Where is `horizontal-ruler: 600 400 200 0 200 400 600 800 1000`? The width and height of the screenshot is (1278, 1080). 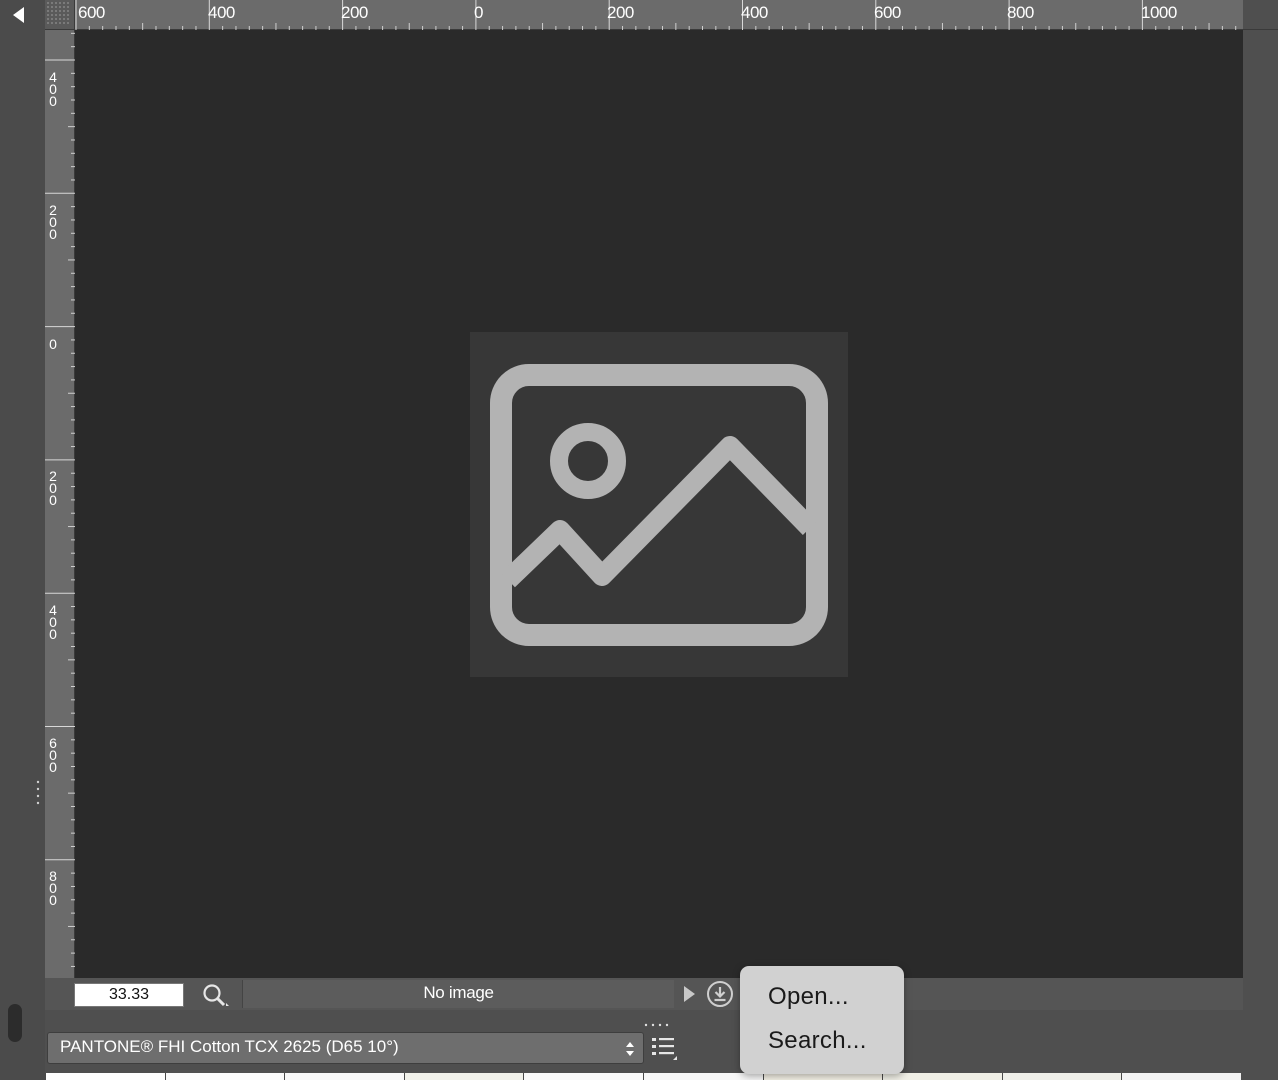 horizontal-ruler: 600 400 200 0 200 400 600 800 1000 is located at coordinates (659, 15).